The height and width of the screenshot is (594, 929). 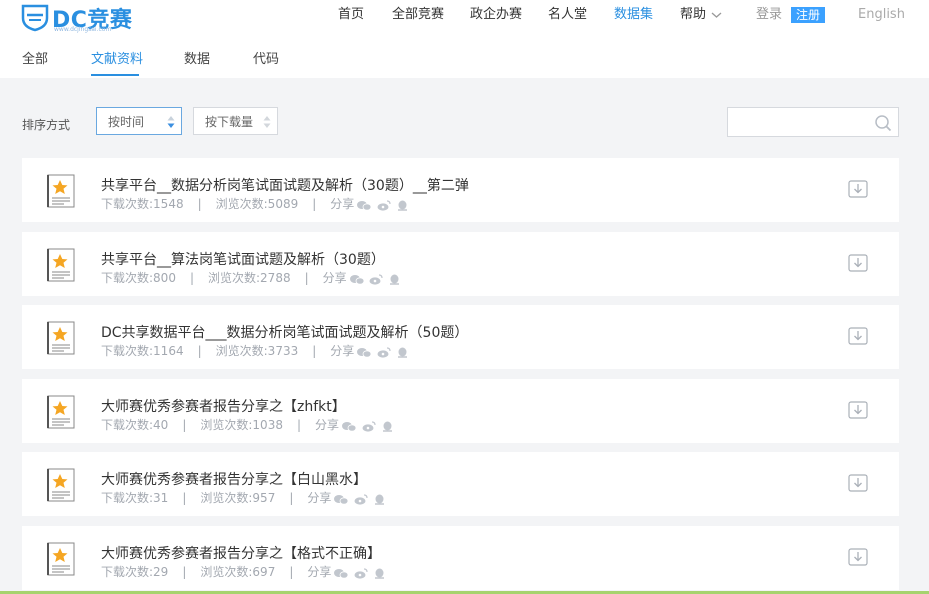 I want to click on brand-url: www.dcjingsai.com, so click(x=83, y=29).